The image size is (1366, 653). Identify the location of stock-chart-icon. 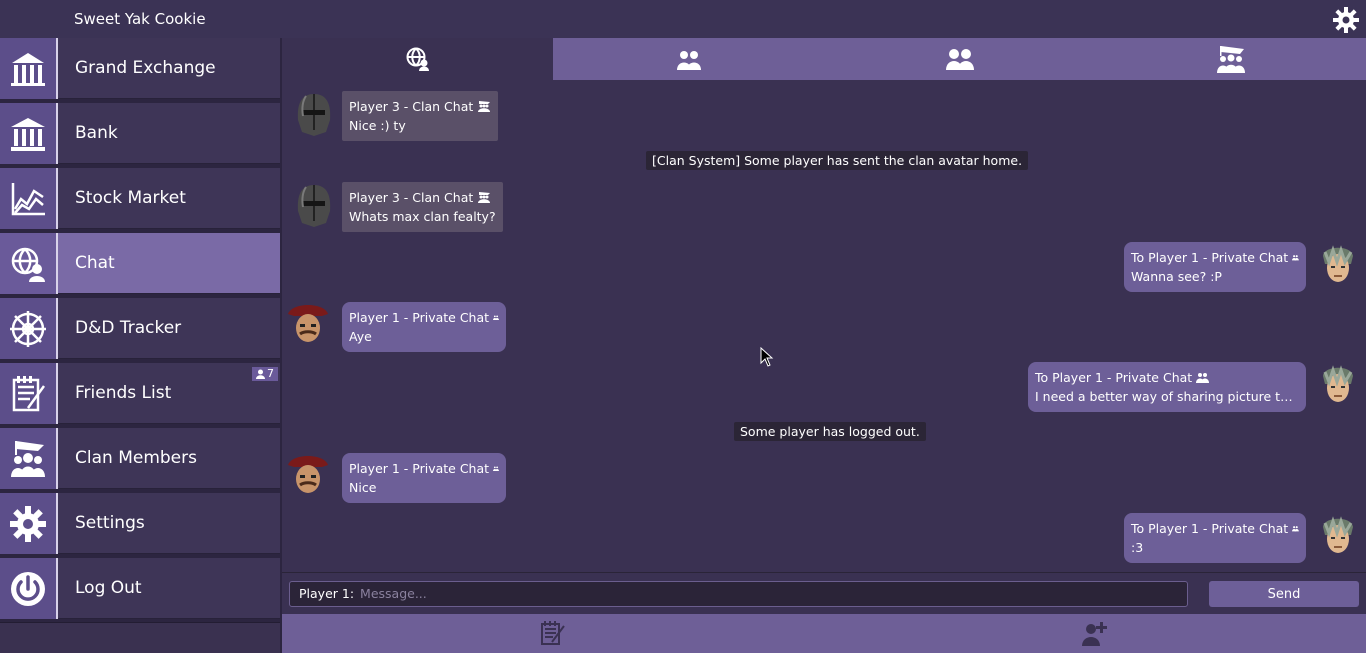
(28, 198).